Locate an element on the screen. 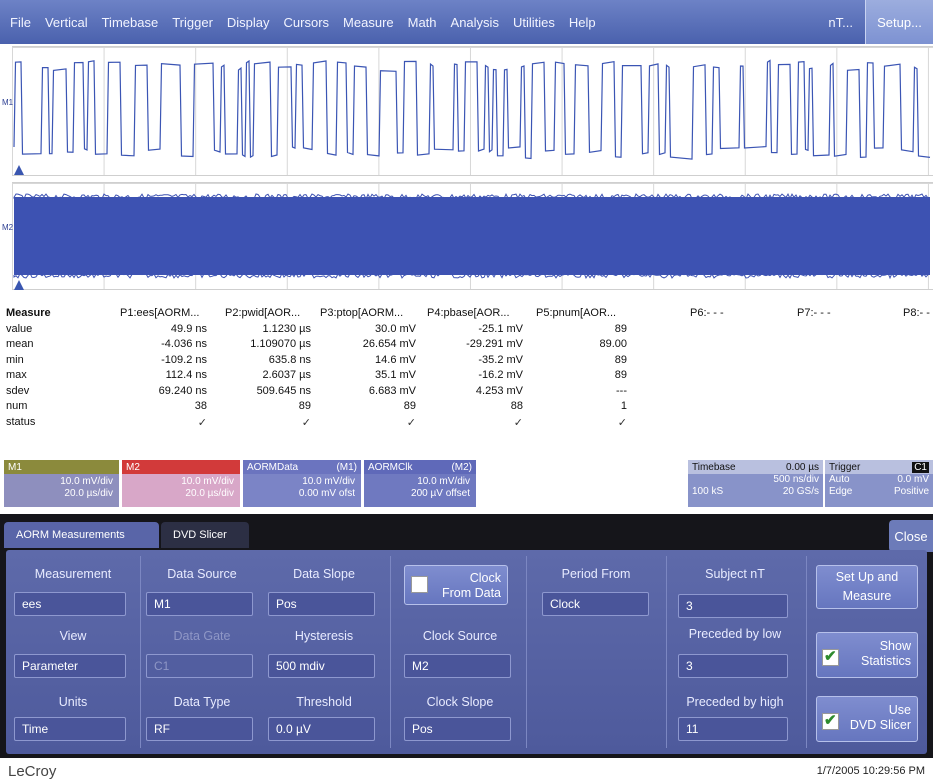  period-from-field: Clock is located at coordinates (595, 604).